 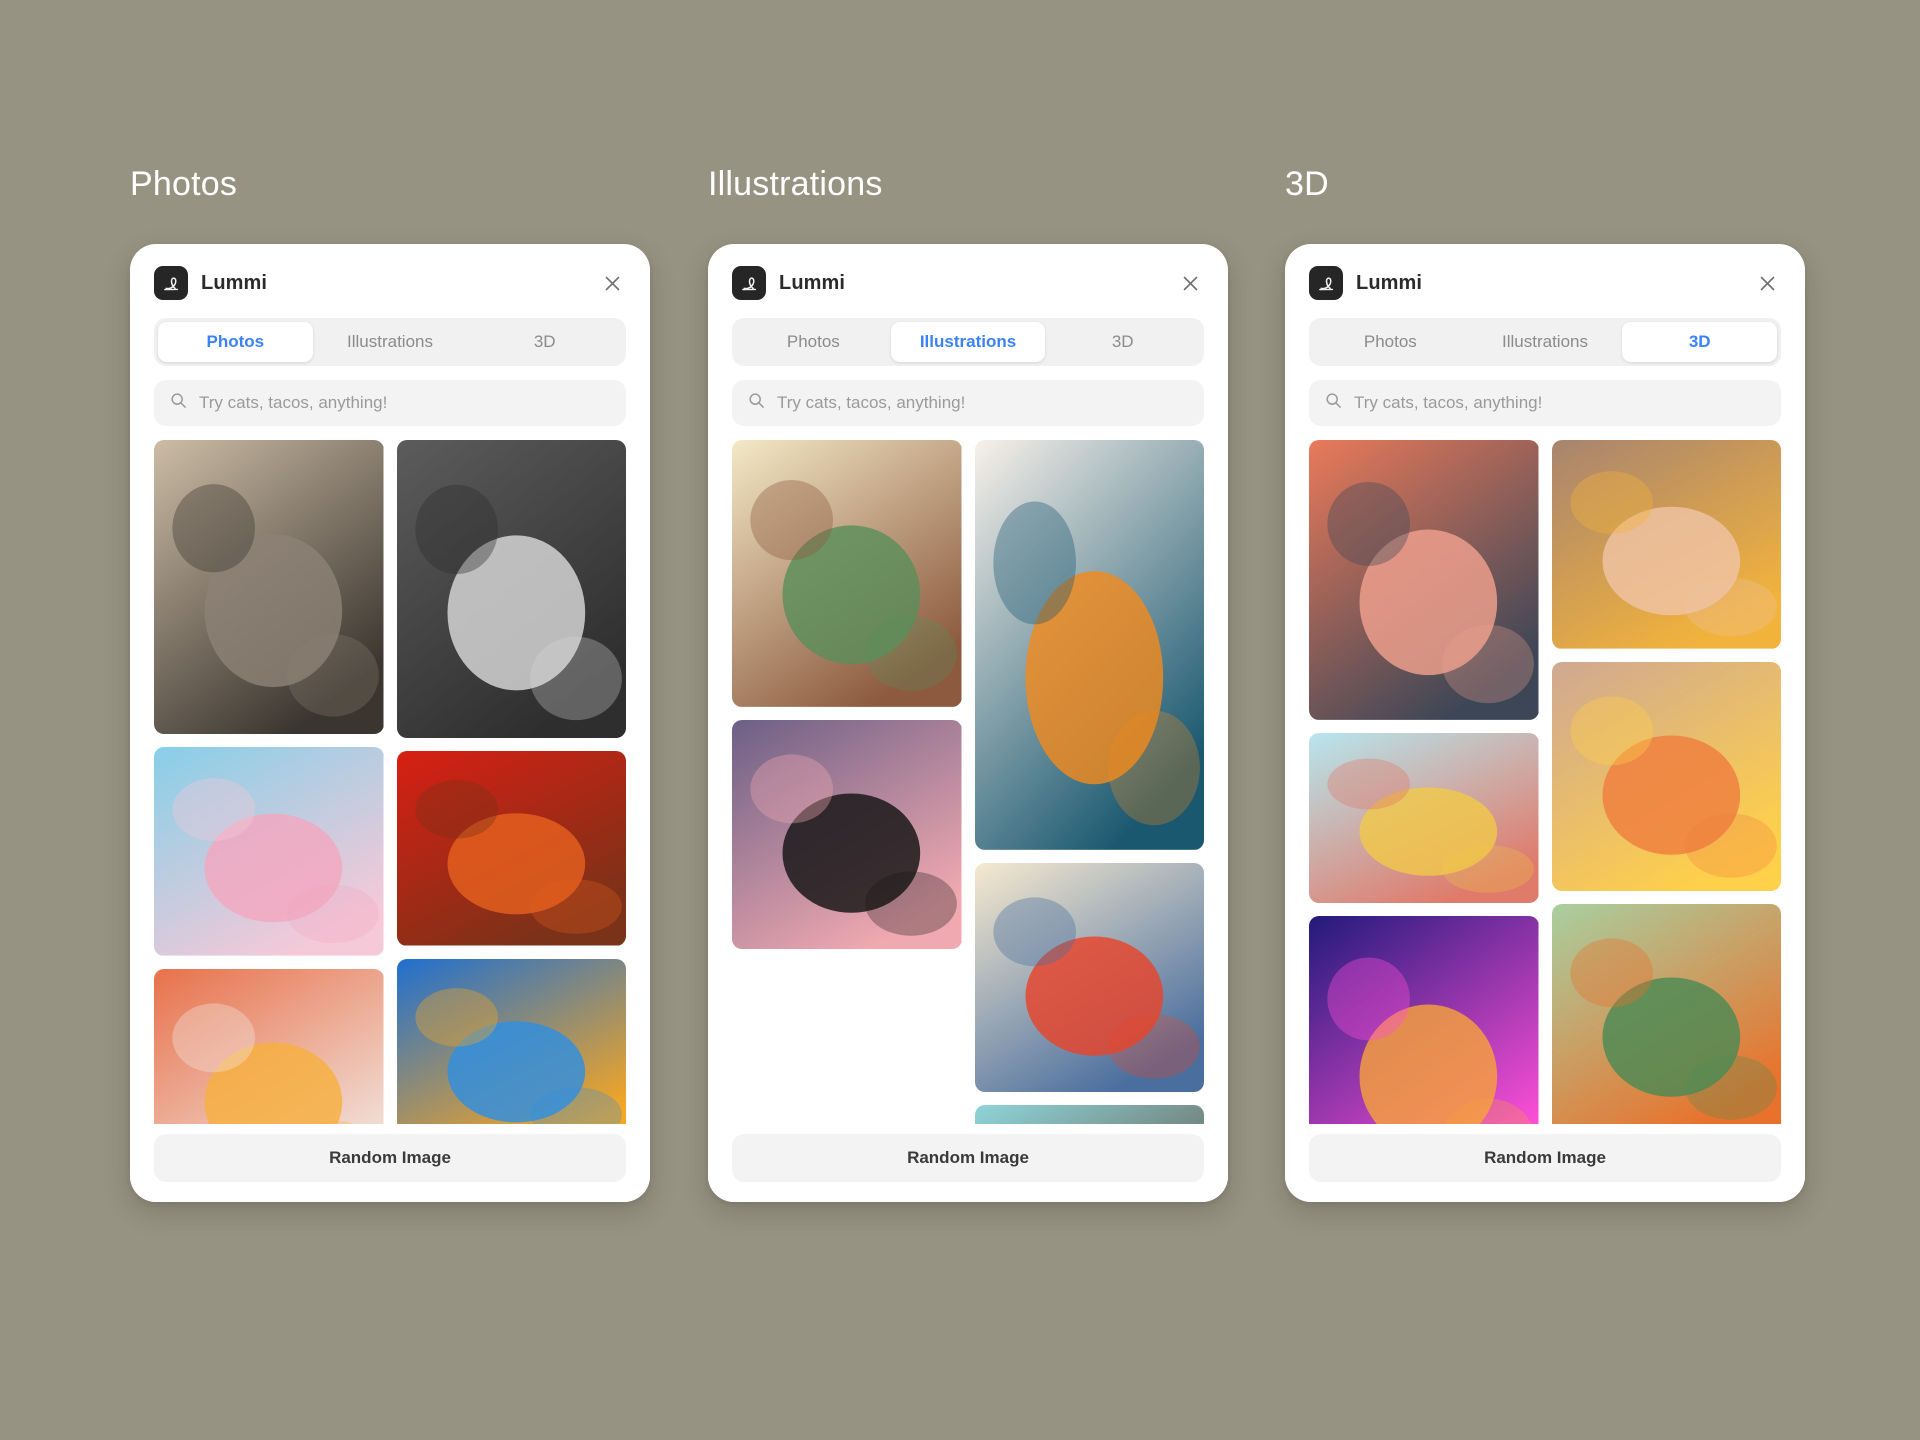 I want to click on illustration-abstract-leaves-shapes, so click(x=1089, y=645).